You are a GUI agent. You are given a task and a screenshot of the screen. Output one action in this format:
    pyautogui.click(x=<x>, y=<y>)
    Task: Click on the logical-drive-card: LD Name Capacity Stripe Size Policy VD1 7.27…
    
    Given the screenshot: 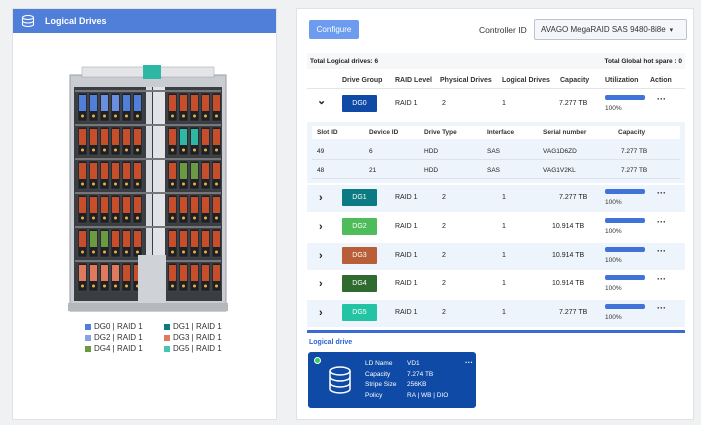 What is the action you would take?
    pyautogui.click(x=392, y=380)
    